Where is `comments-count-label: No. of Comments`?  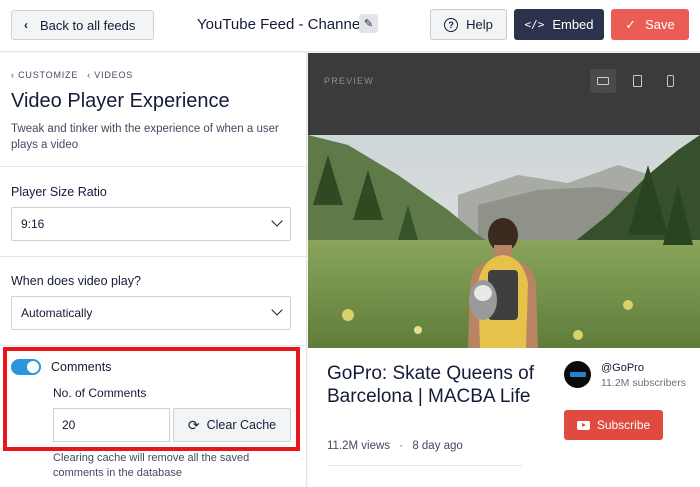 comments-count-label: No. of Comments is located at coordinates (100, 393).